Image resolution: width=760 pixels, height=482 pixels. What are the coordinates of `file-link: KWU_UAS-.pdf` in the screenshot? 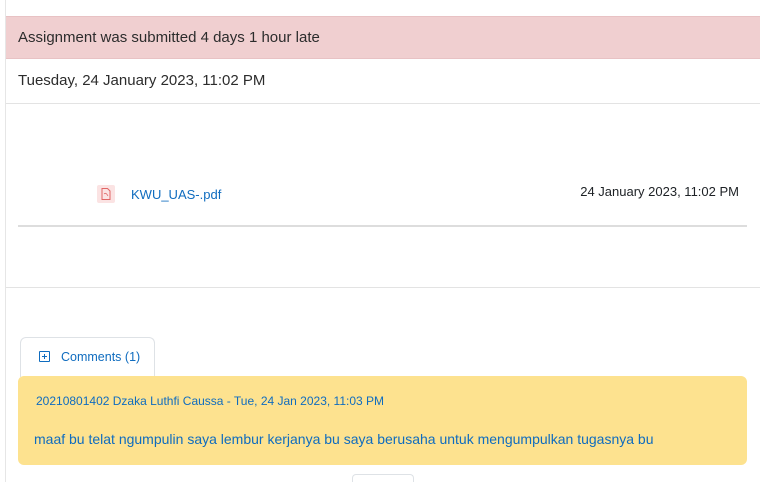 It's located at (176, 194).